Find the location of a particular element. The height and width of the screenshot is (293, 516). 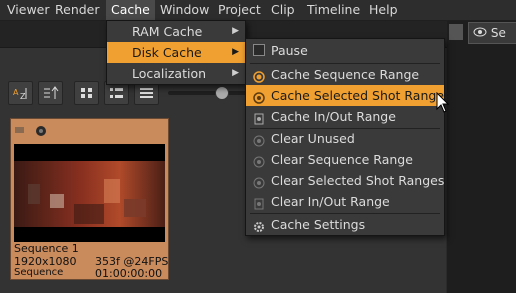

clip-name: Sequence 1 is located at coordinates (46, 248).